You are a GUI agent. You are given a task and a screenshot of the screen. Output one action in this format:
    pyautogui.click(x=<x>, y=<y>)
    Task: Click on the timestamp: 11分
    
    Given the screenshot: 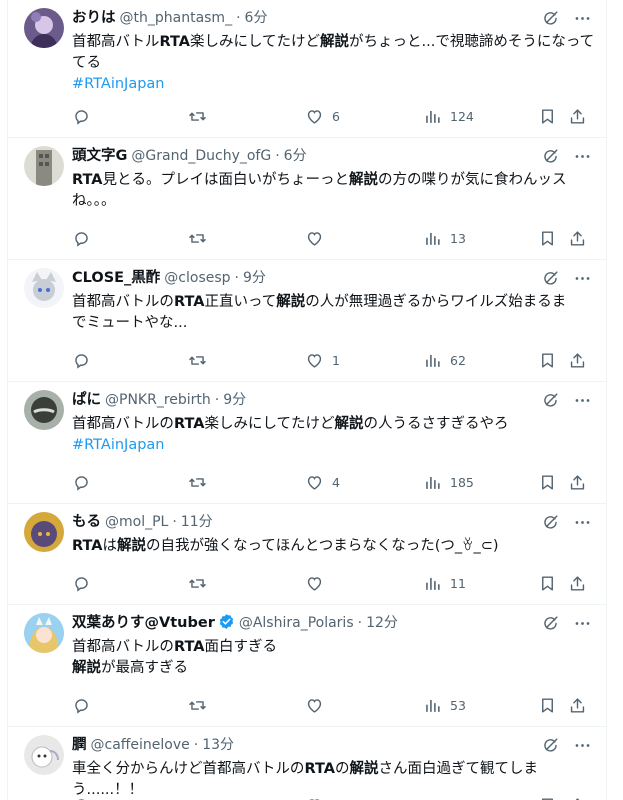 What is the action you would take?
    pyautogui.click(x=197, y=522)
    